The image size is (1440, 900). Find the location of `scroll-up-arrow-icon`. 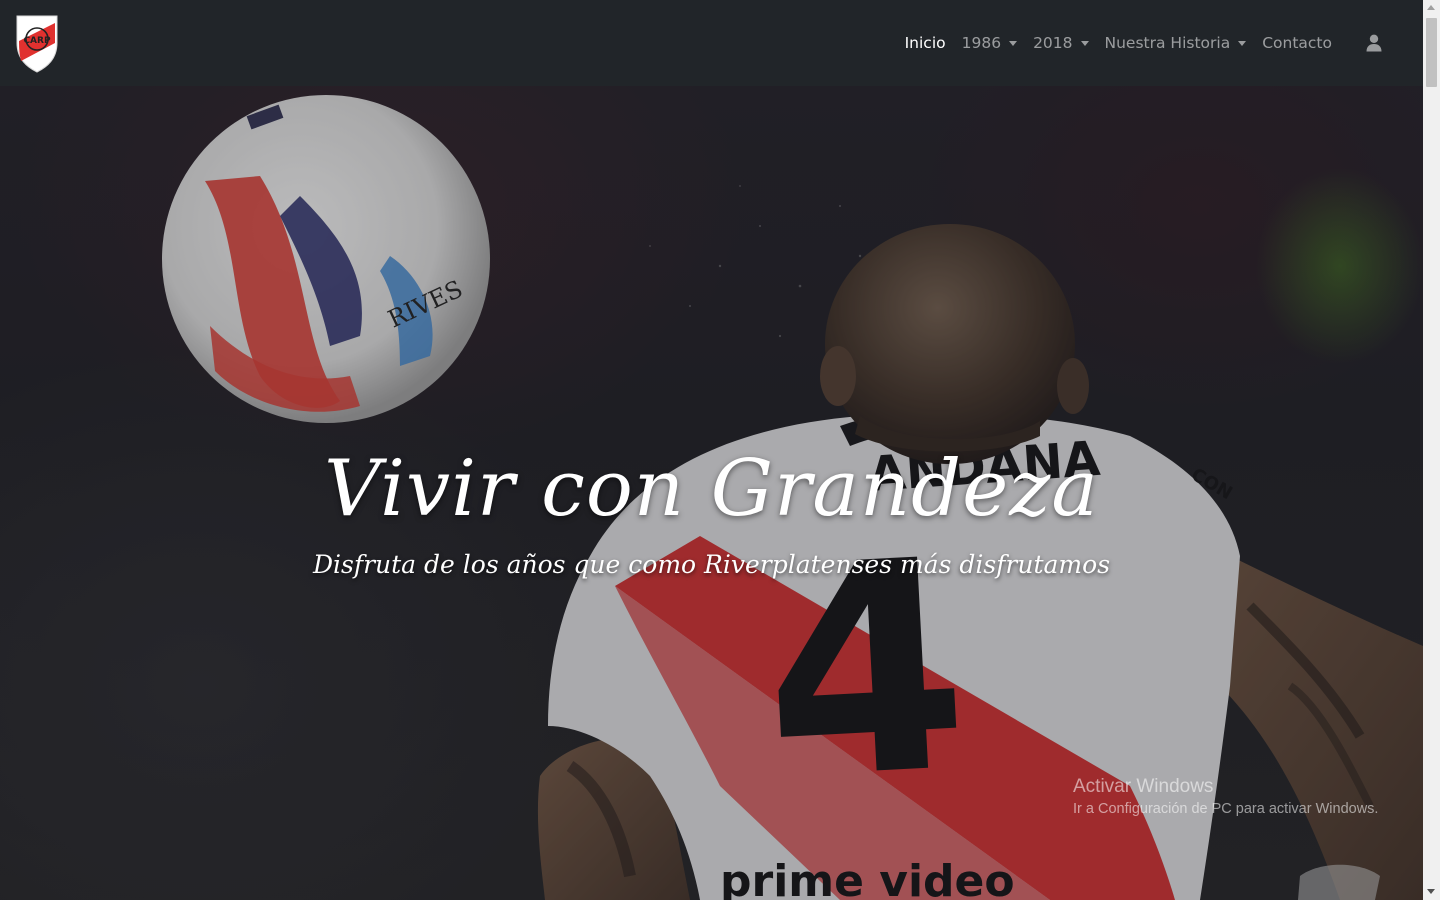

scroll-up-arrow-icon is located at coordinates (1431, 7).